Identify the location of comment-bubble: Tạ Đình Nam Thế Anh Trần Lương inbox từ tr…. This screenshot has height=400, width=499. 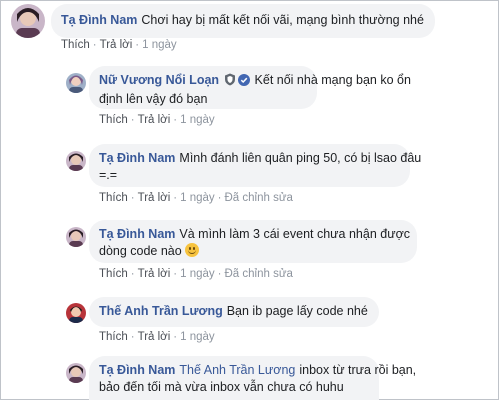
(252, 378).